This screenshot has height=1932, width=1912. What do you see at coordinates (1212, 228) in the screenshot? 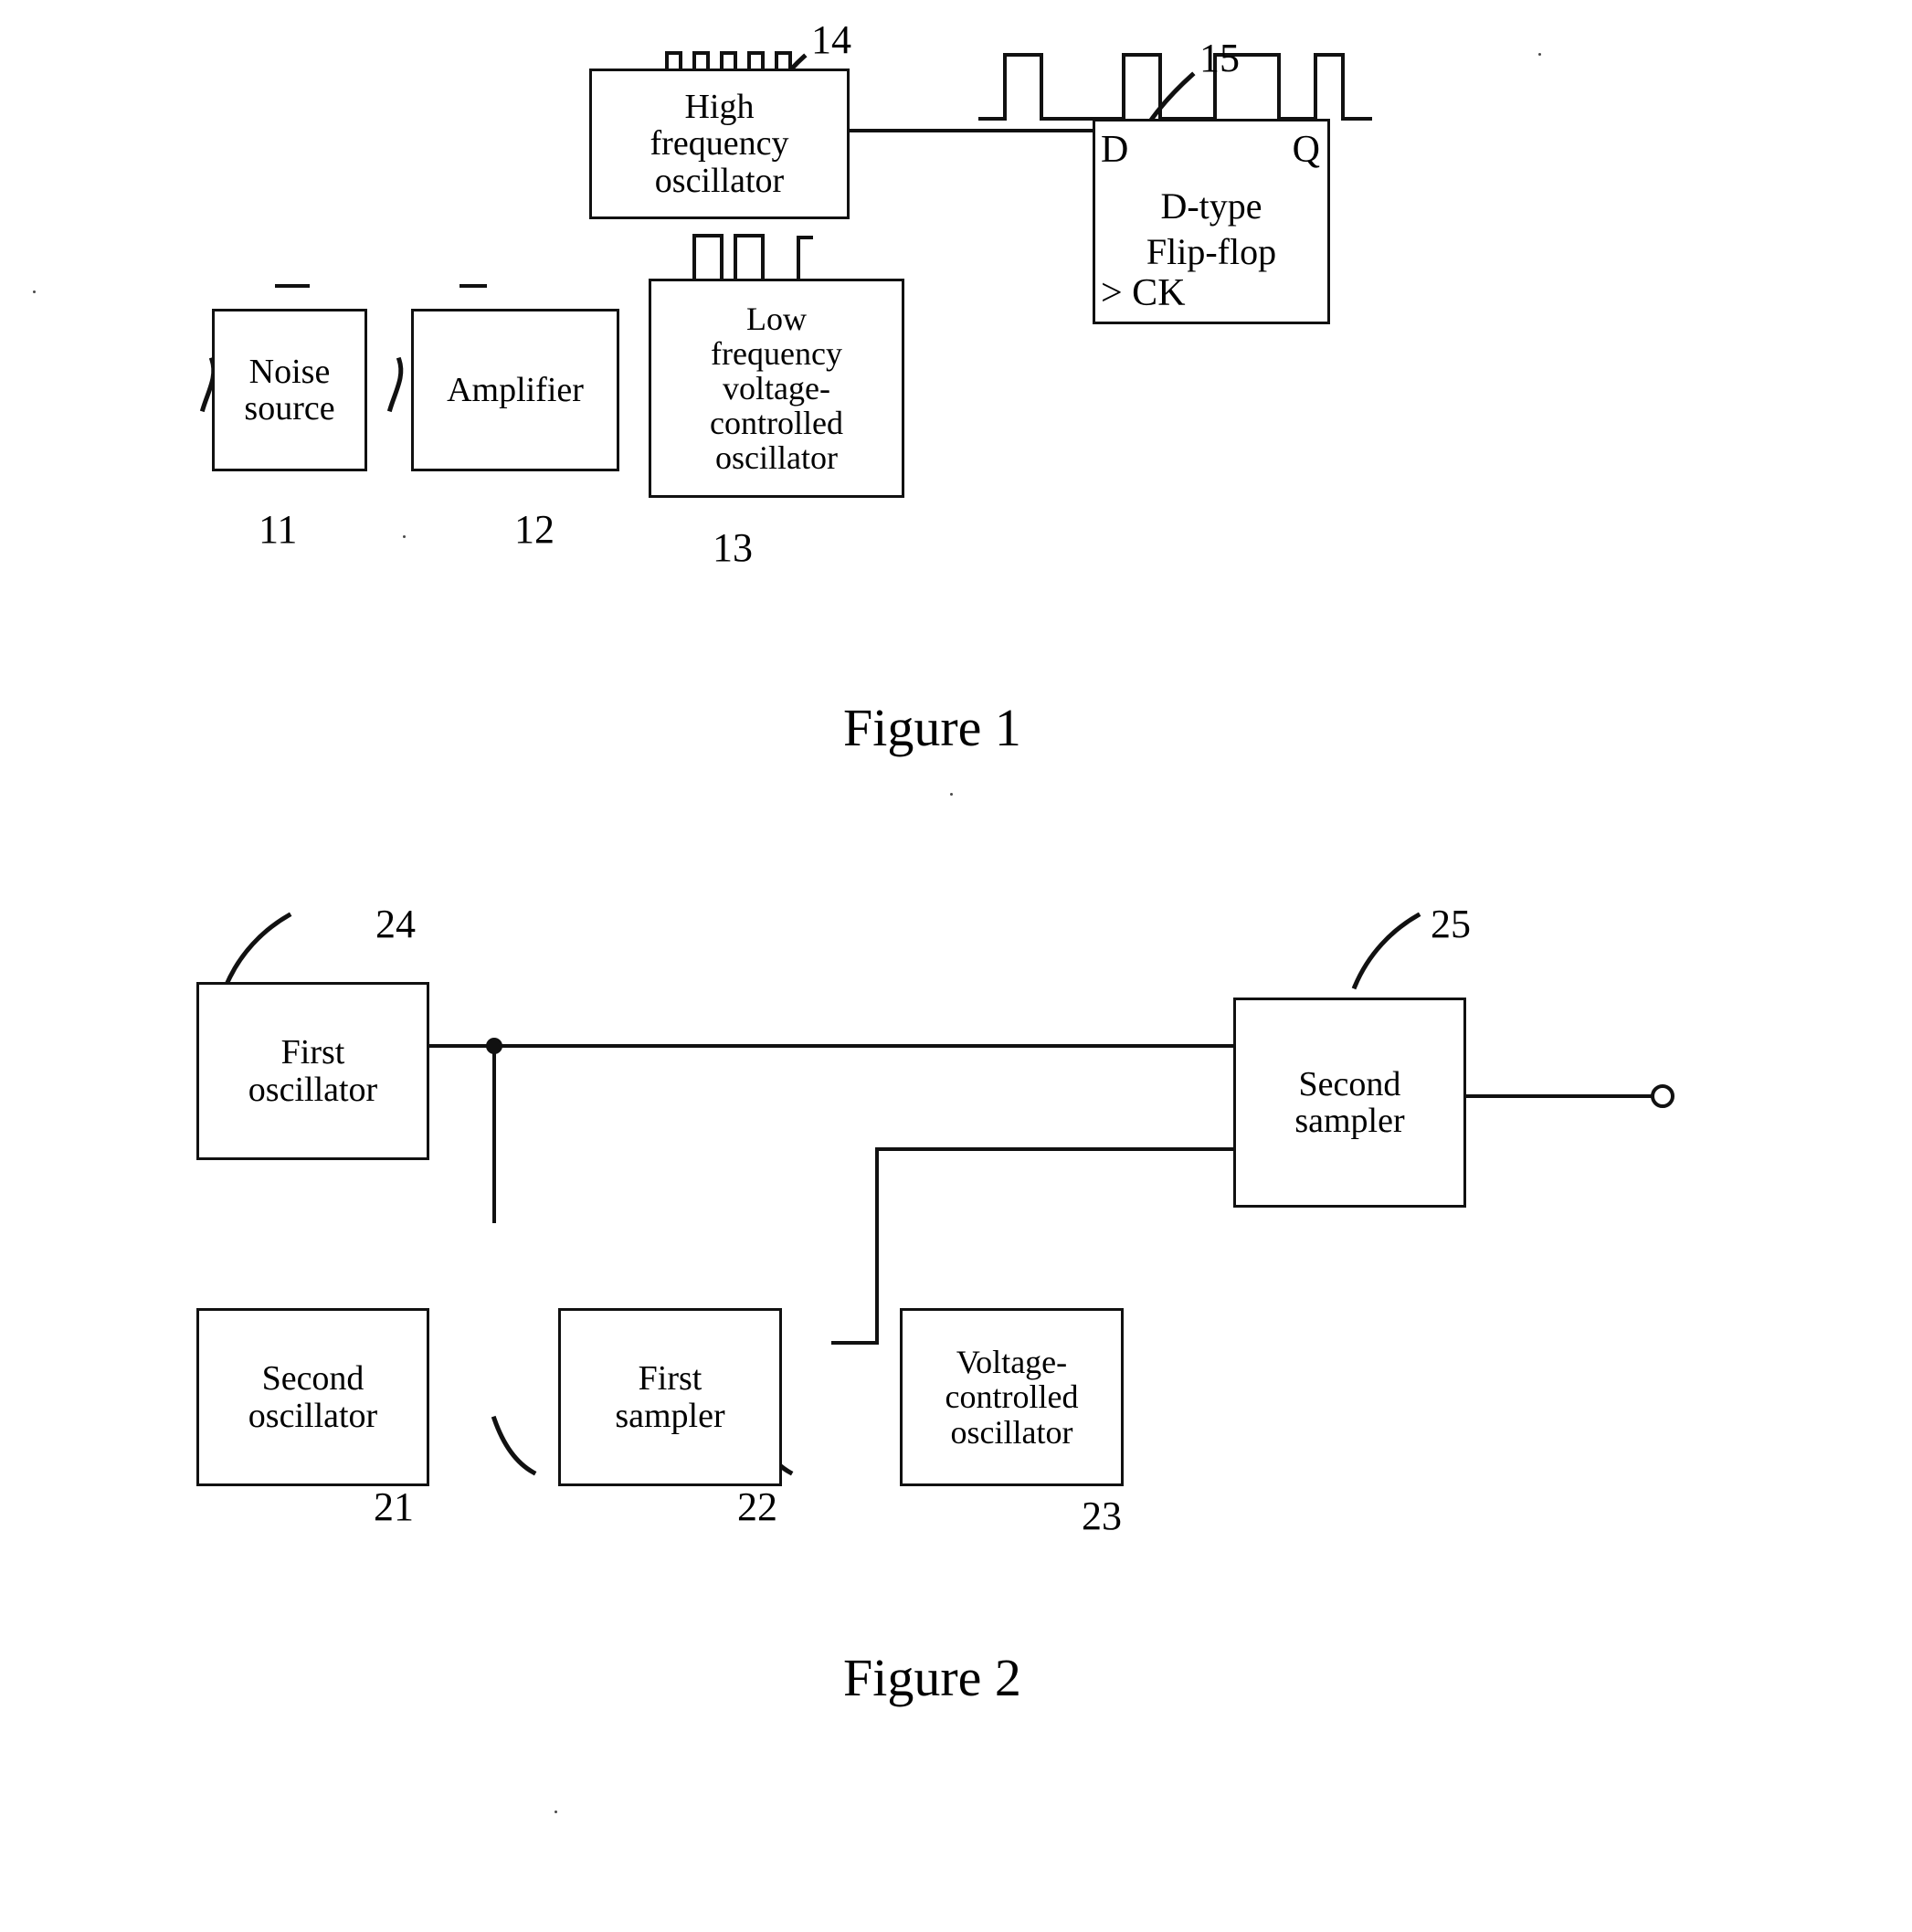
I see `block-label: D-type Flip-flop` at bounding box center [1212, 228].